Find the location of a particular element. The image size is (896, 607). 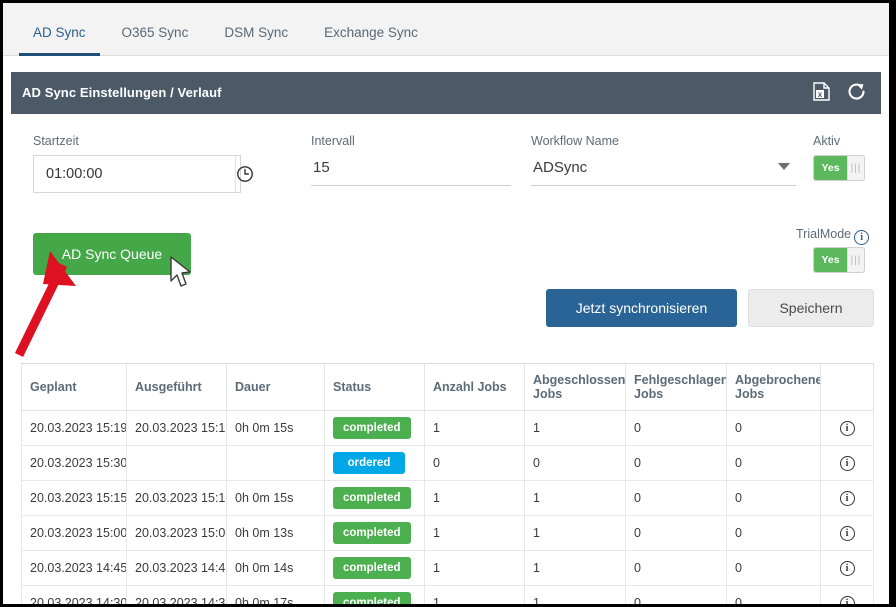

status-badge: ordered is located at coordinates (369, 463).